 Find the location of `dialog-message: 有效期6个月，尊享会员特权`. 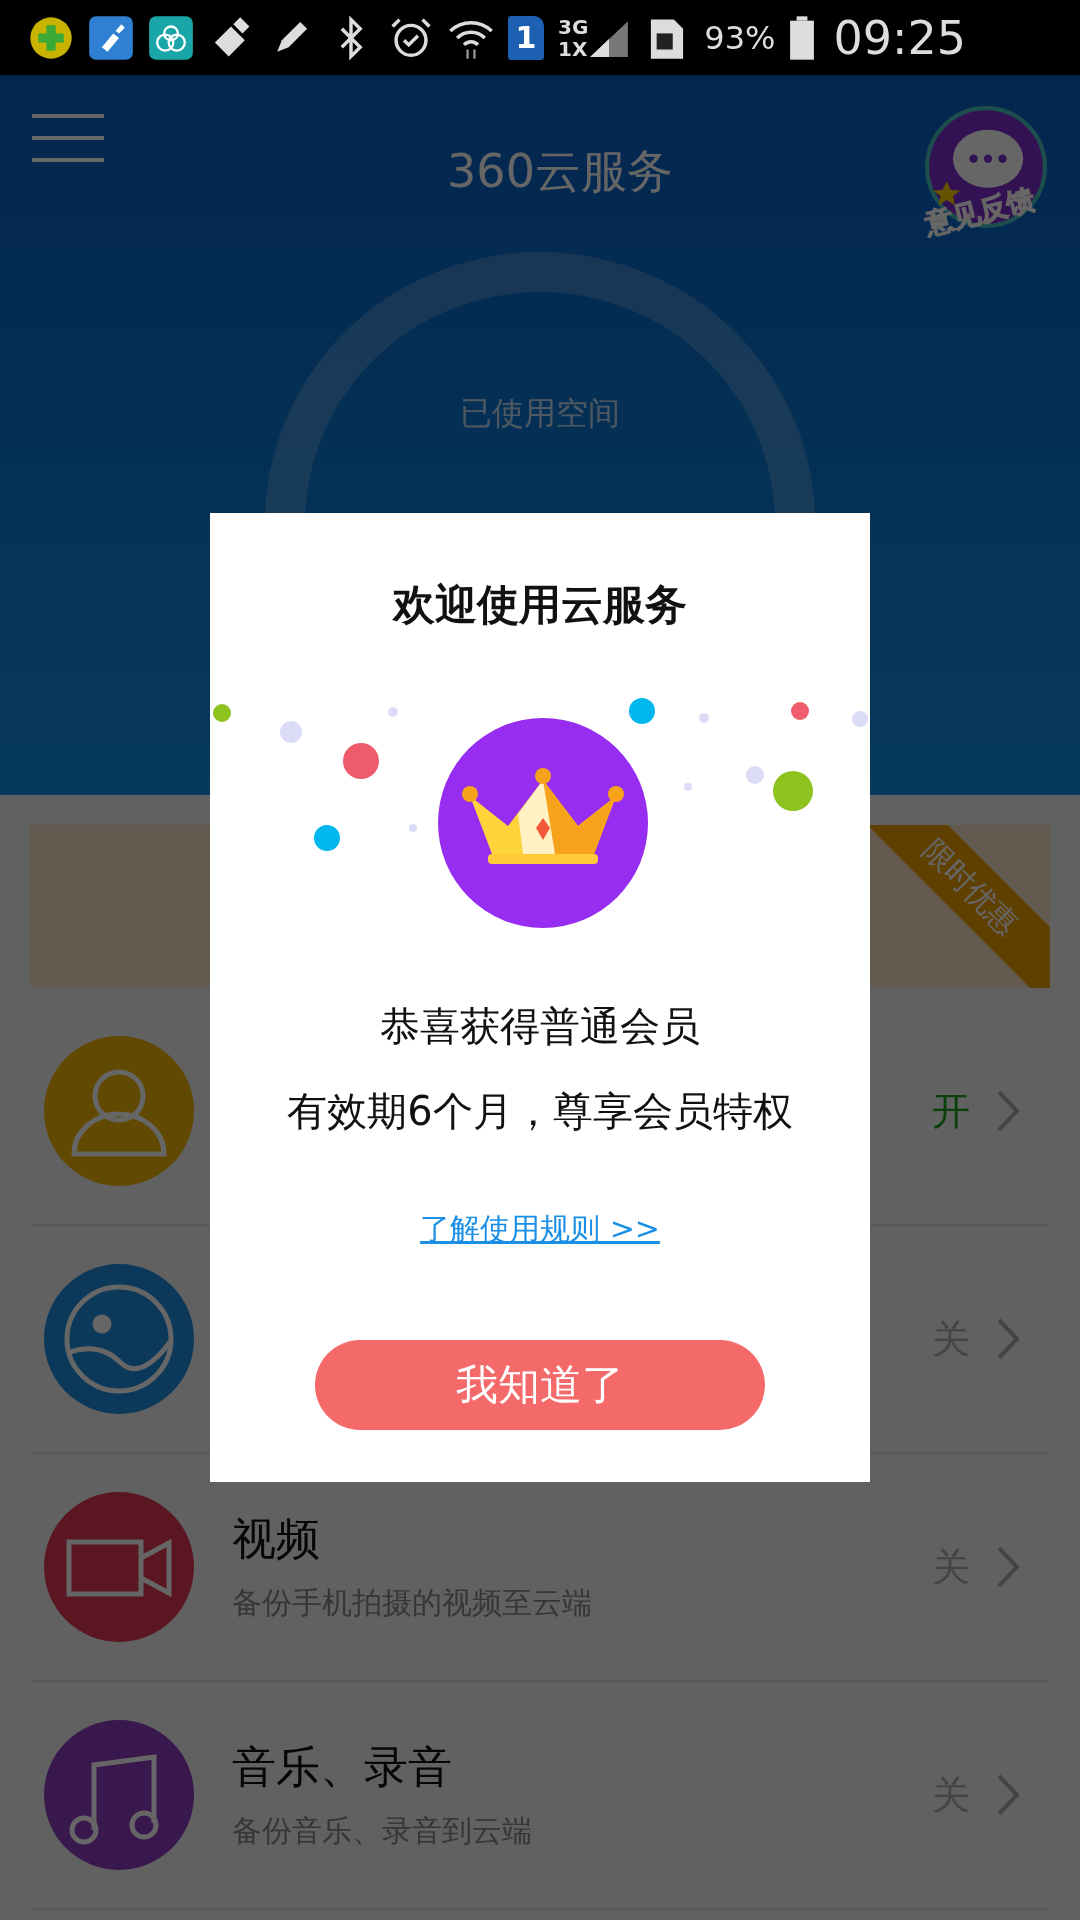

dialog-message: 有效期6个月，尊享会员特权 is located at coordinates (540, 1111).